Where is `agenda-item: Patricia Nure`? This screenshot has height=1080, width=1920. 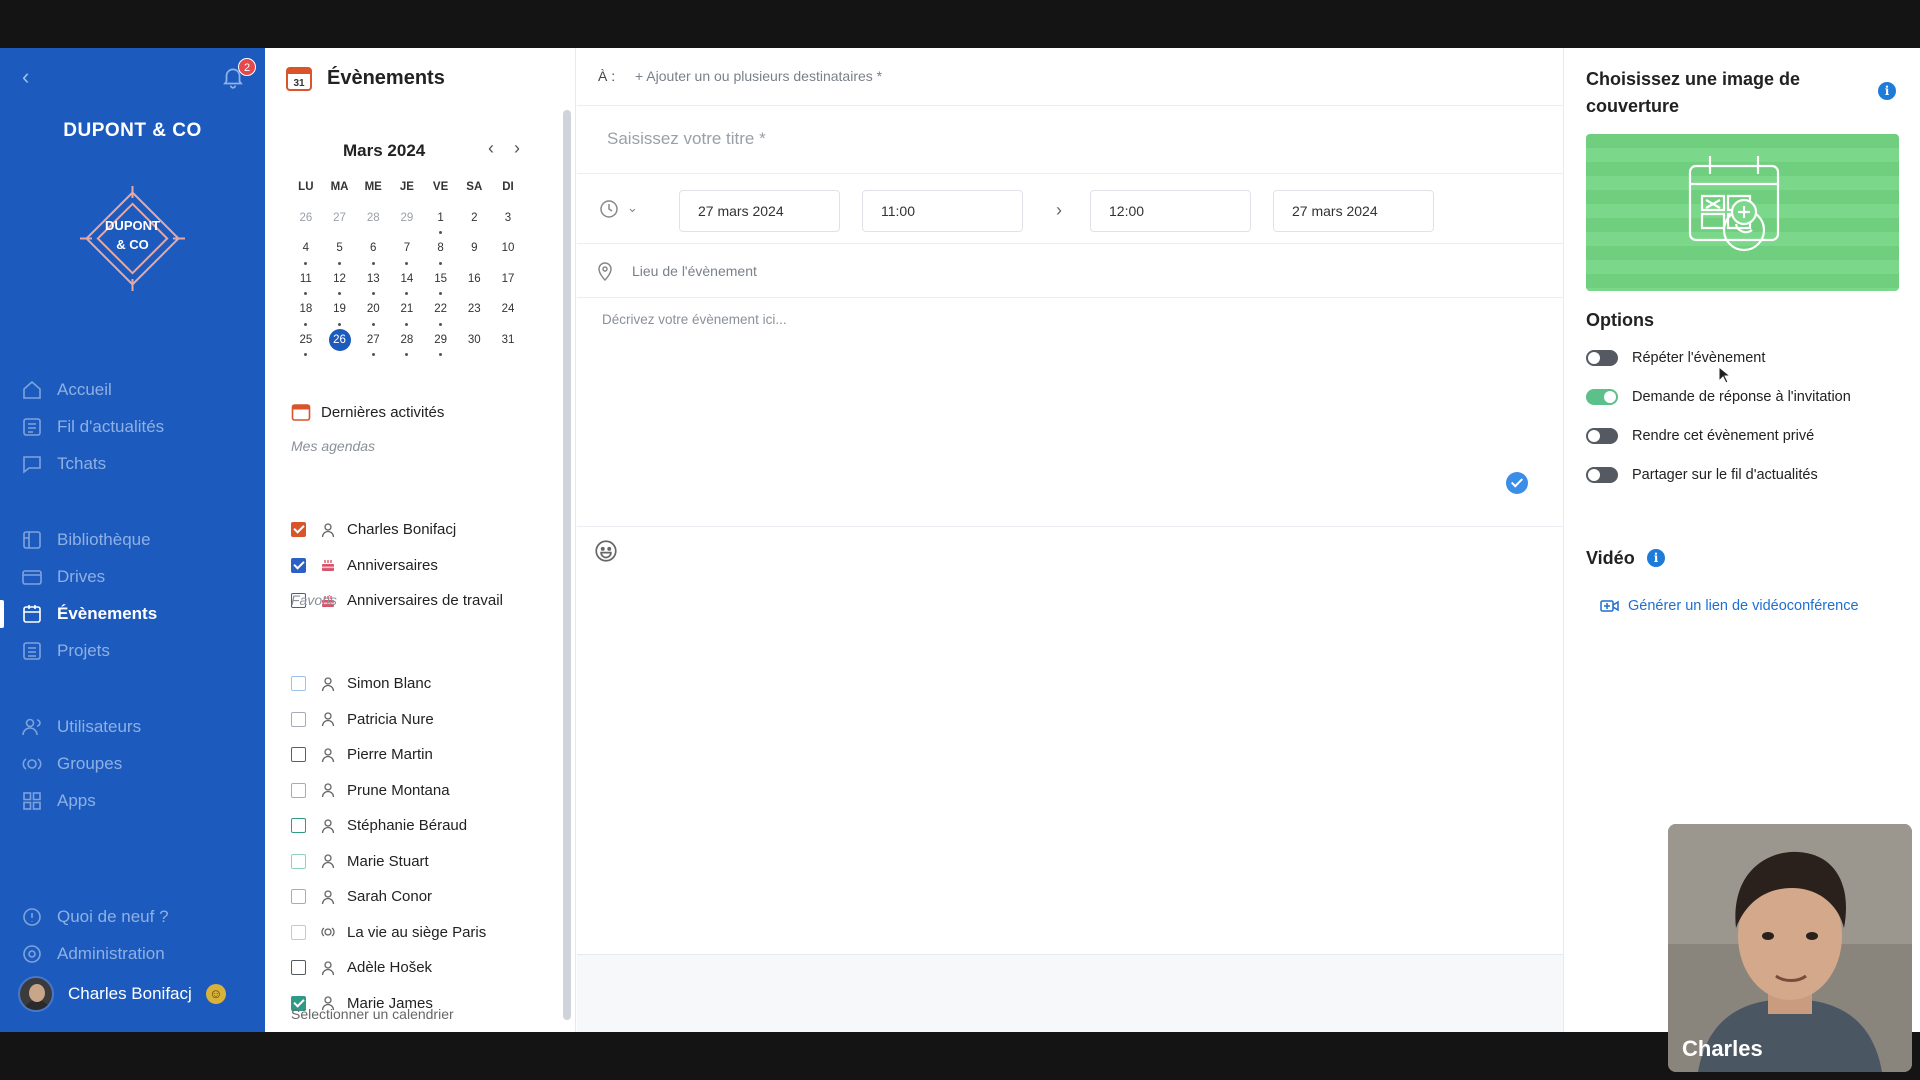
agenda-item: Patricia Nure is located at coordinates (362, 719).